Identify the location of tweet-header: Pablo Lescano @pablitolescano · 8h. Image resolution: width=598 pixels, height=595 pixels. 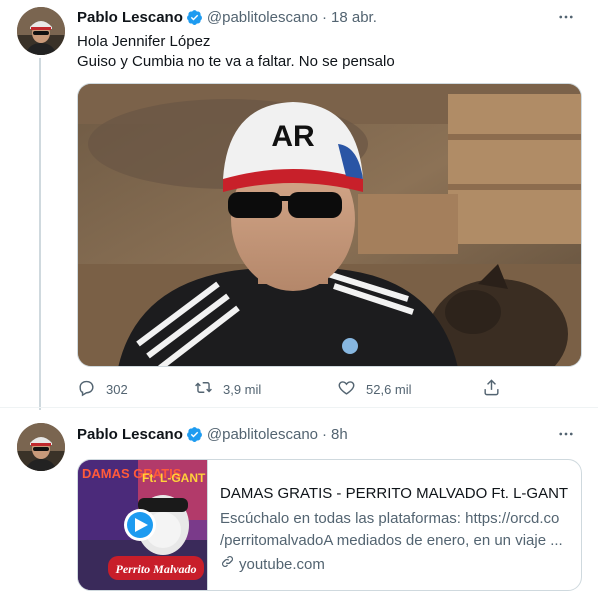
(327, 434).